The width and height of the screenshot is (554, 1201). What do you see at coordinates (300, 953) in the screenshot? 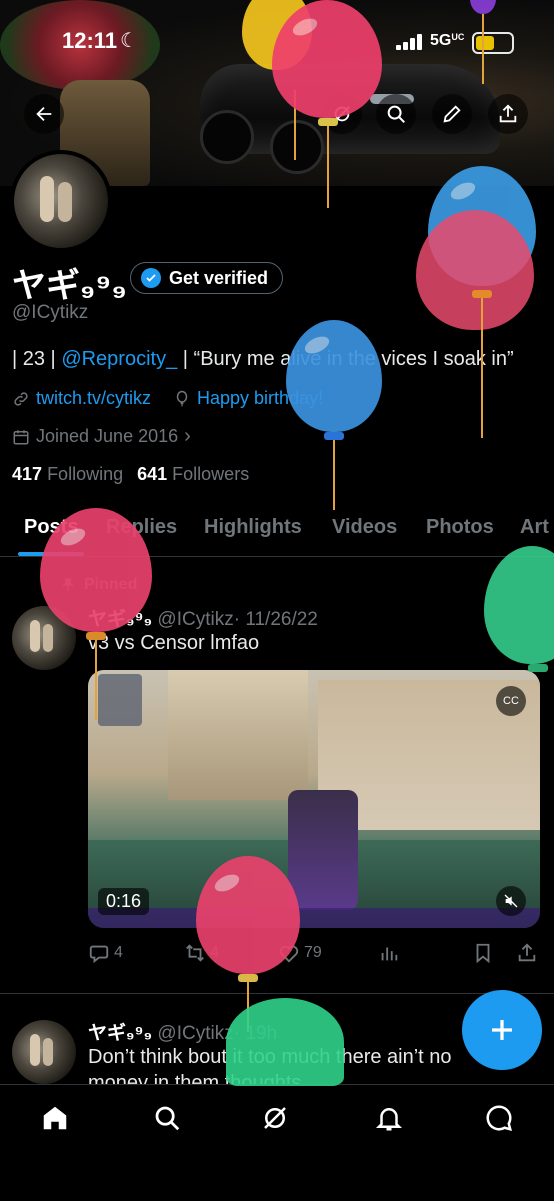
I see `like-button: 79` at bounding box center [300, 953].